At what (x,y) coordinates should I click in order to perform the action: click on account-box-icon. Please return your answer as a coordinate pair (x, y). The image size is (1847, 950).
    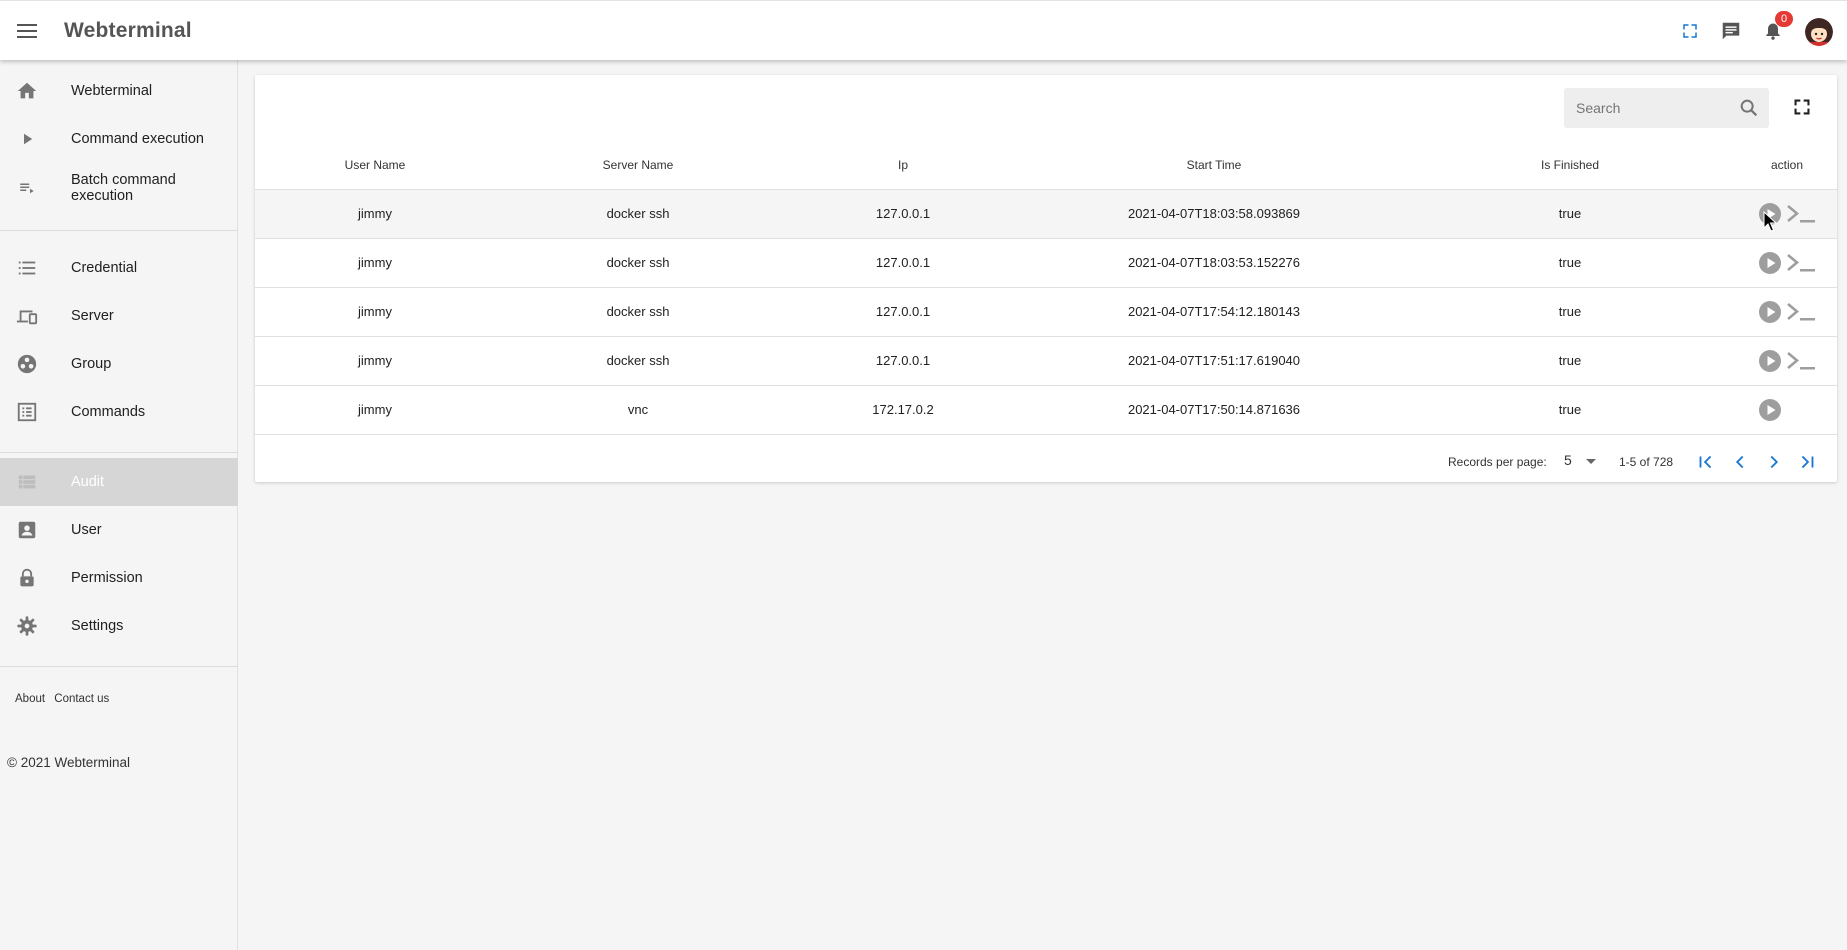
    Looking at the image, I should click on (27, 530).